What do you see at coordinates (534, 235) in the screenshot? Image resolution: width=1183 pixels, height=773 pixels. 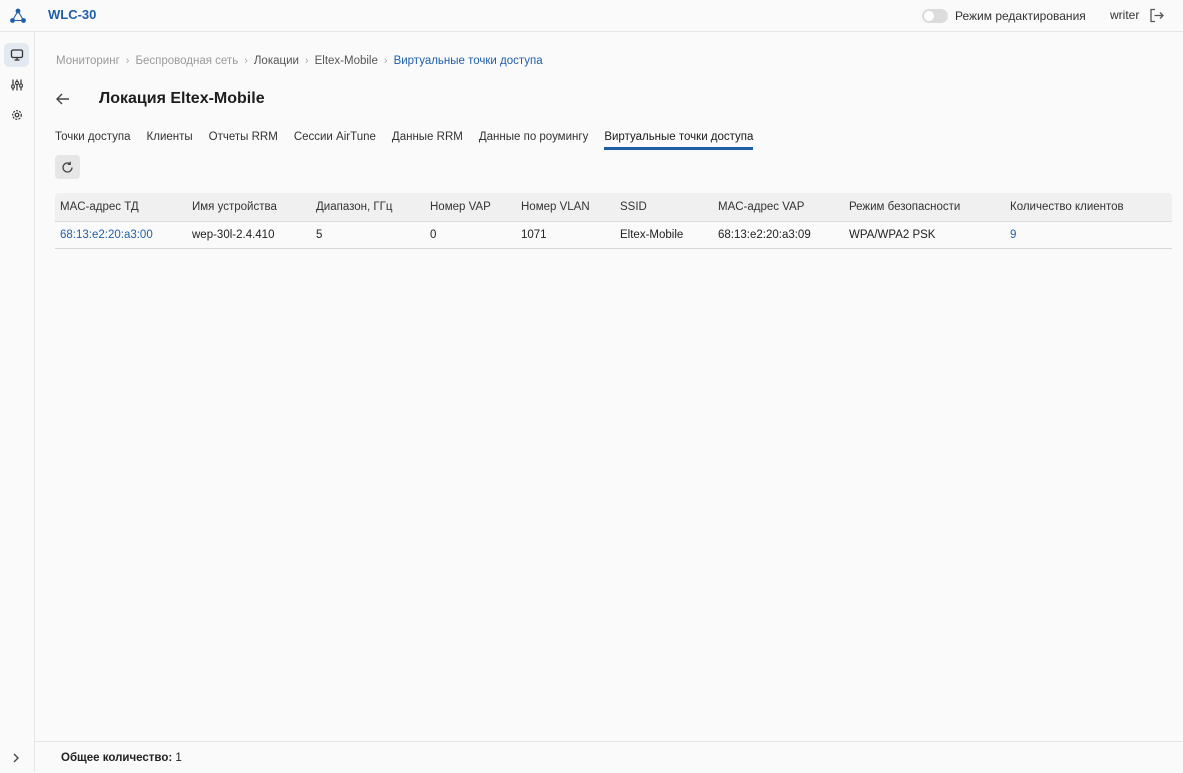 I see `table-cell: 1071` at bounding box center [534, 235].